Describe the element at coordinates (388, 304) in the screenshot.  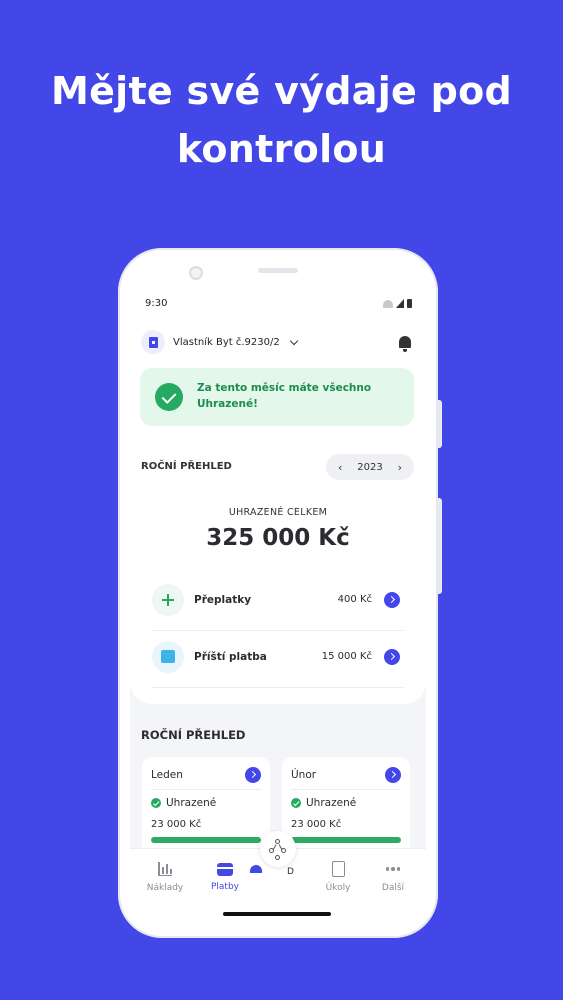
I see `wifi-icon` at that location.